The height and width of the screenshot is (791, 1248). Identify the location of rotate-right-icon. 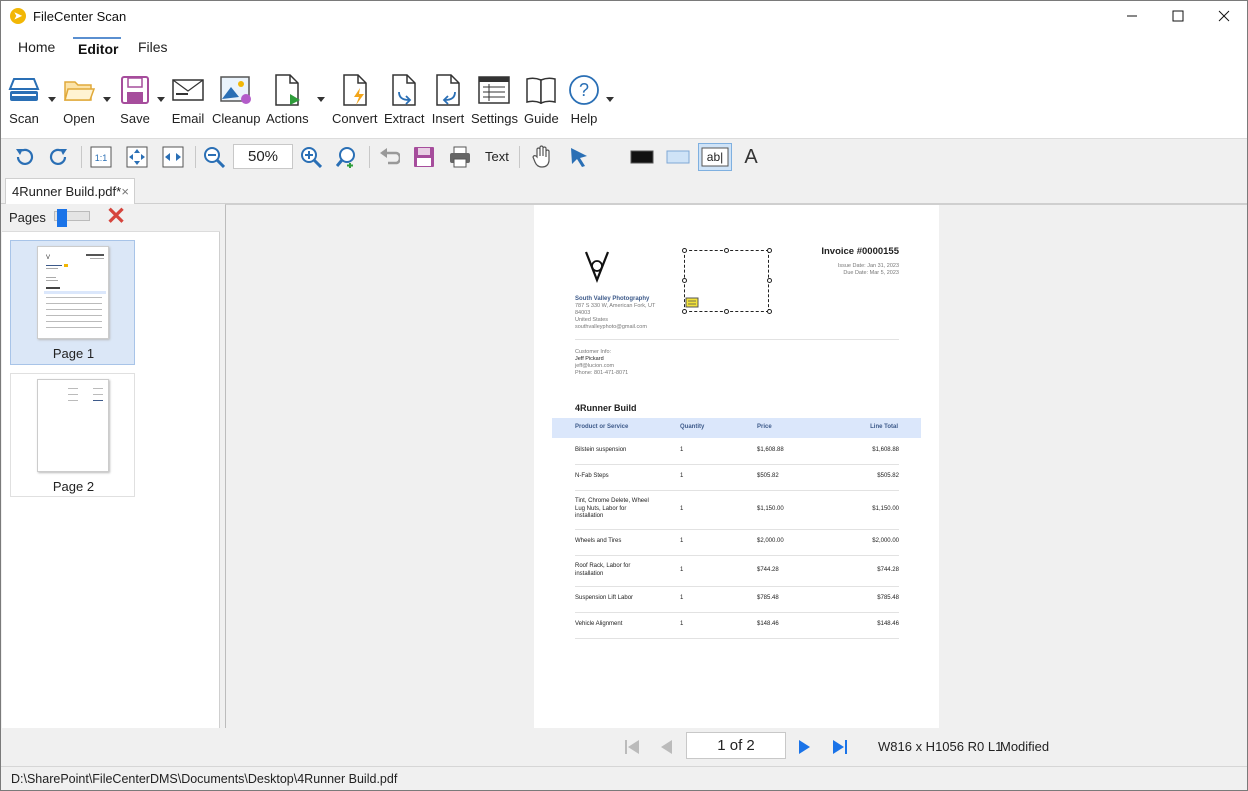
(58, 157).